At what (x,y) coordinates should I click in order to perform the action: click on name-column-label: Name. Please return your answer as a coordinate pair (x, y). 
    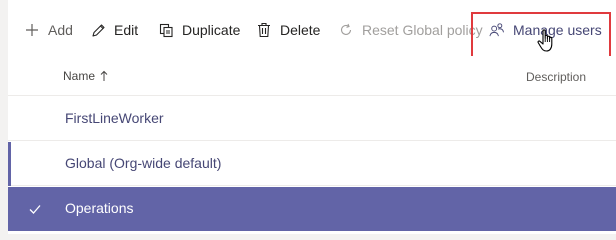
    Looking at the image, I should click on (79, 76).